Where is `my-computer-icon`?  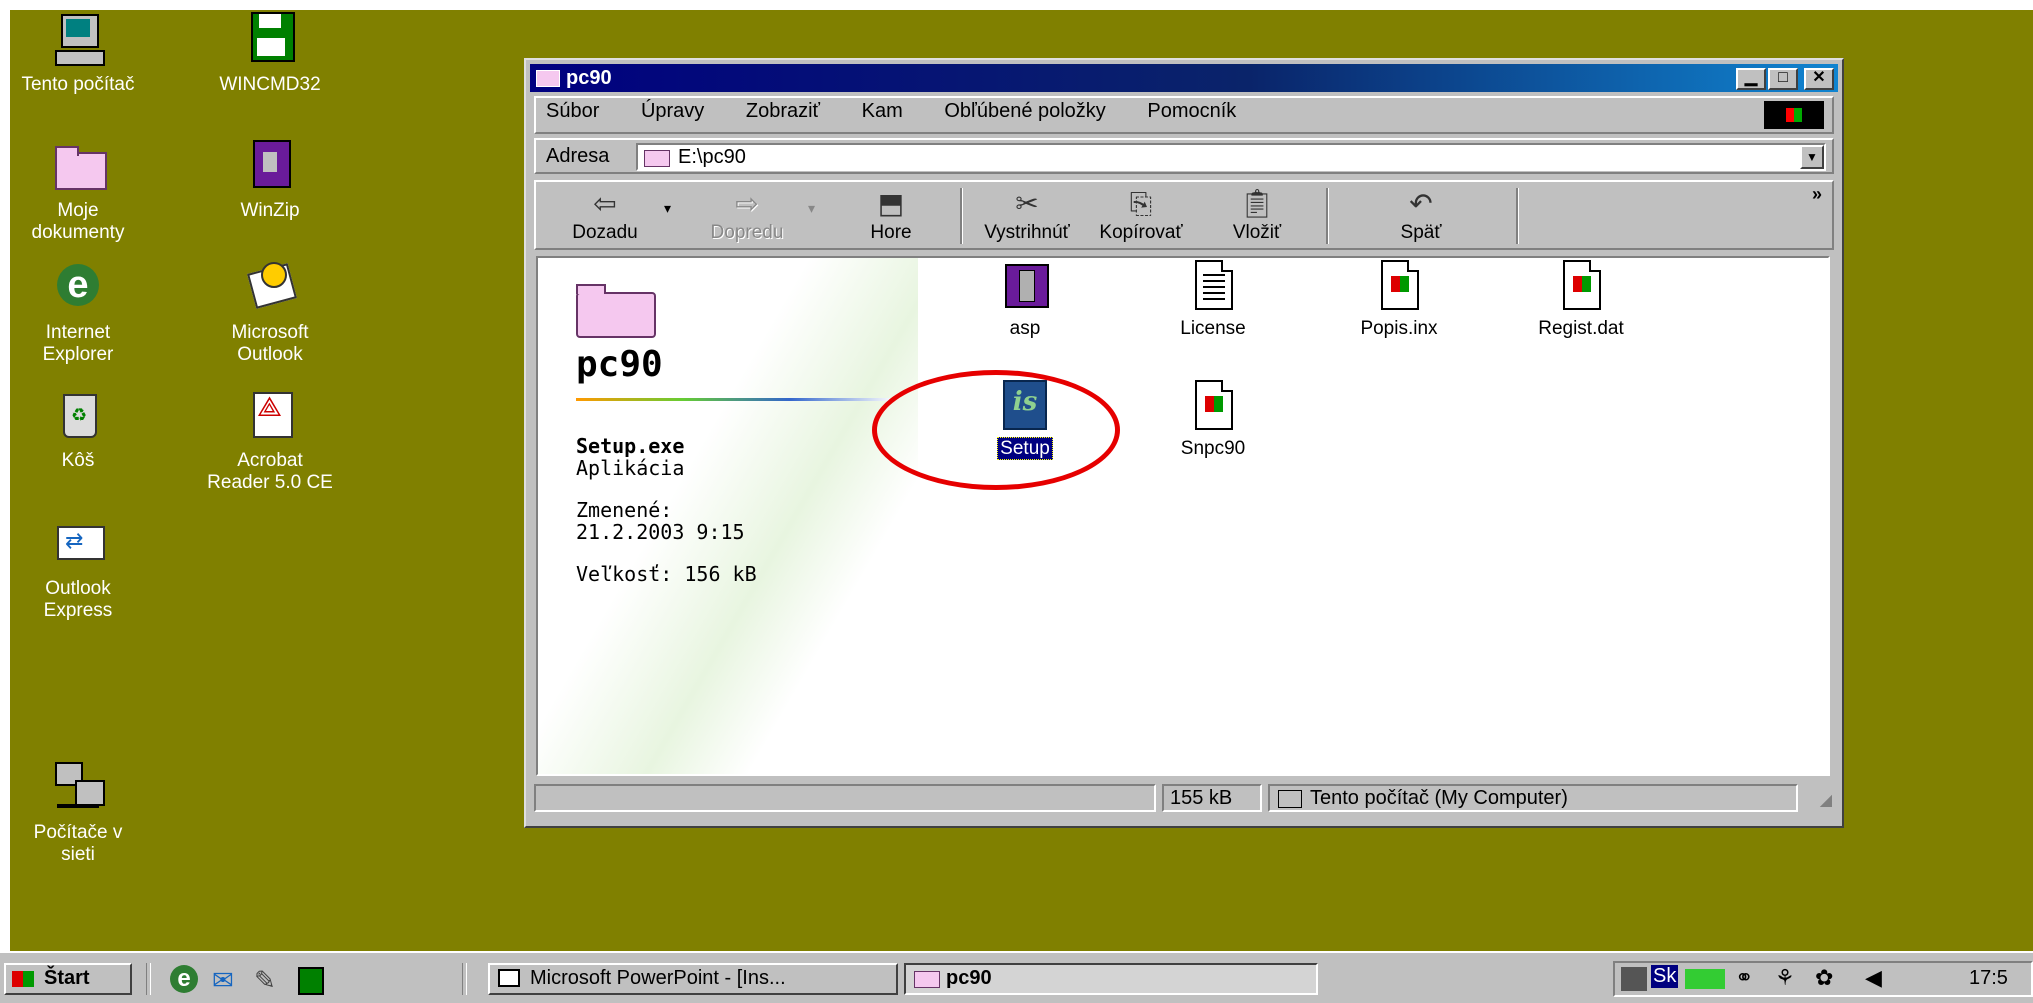 my-computer-icon is located at coordinates (78, 39).